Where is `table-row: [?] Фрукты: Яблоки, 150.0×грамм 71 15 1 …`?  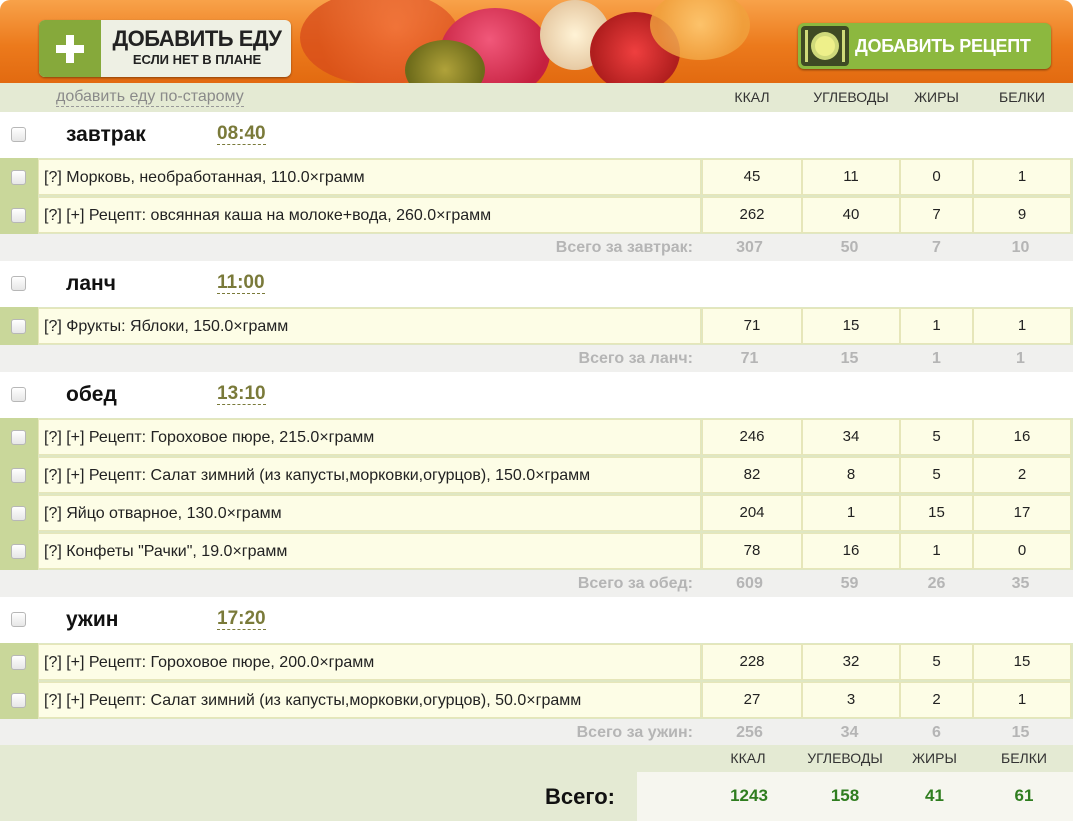 table-row: [?] Фрукты: Яблоки, 150.0×грамм 71 15 1 … is located at coordinates (536, 326).